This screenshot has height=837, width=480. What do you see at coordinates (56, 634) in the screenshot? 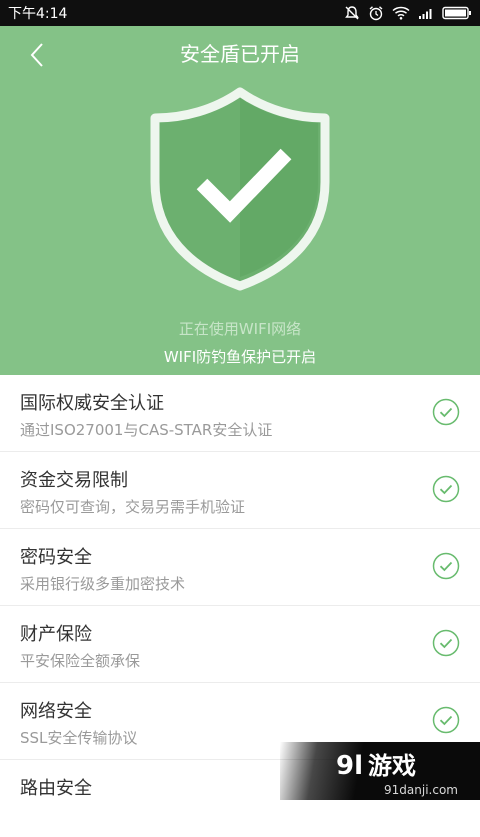
I see `item-title: 财产保险` at bounding box center [56, 634].